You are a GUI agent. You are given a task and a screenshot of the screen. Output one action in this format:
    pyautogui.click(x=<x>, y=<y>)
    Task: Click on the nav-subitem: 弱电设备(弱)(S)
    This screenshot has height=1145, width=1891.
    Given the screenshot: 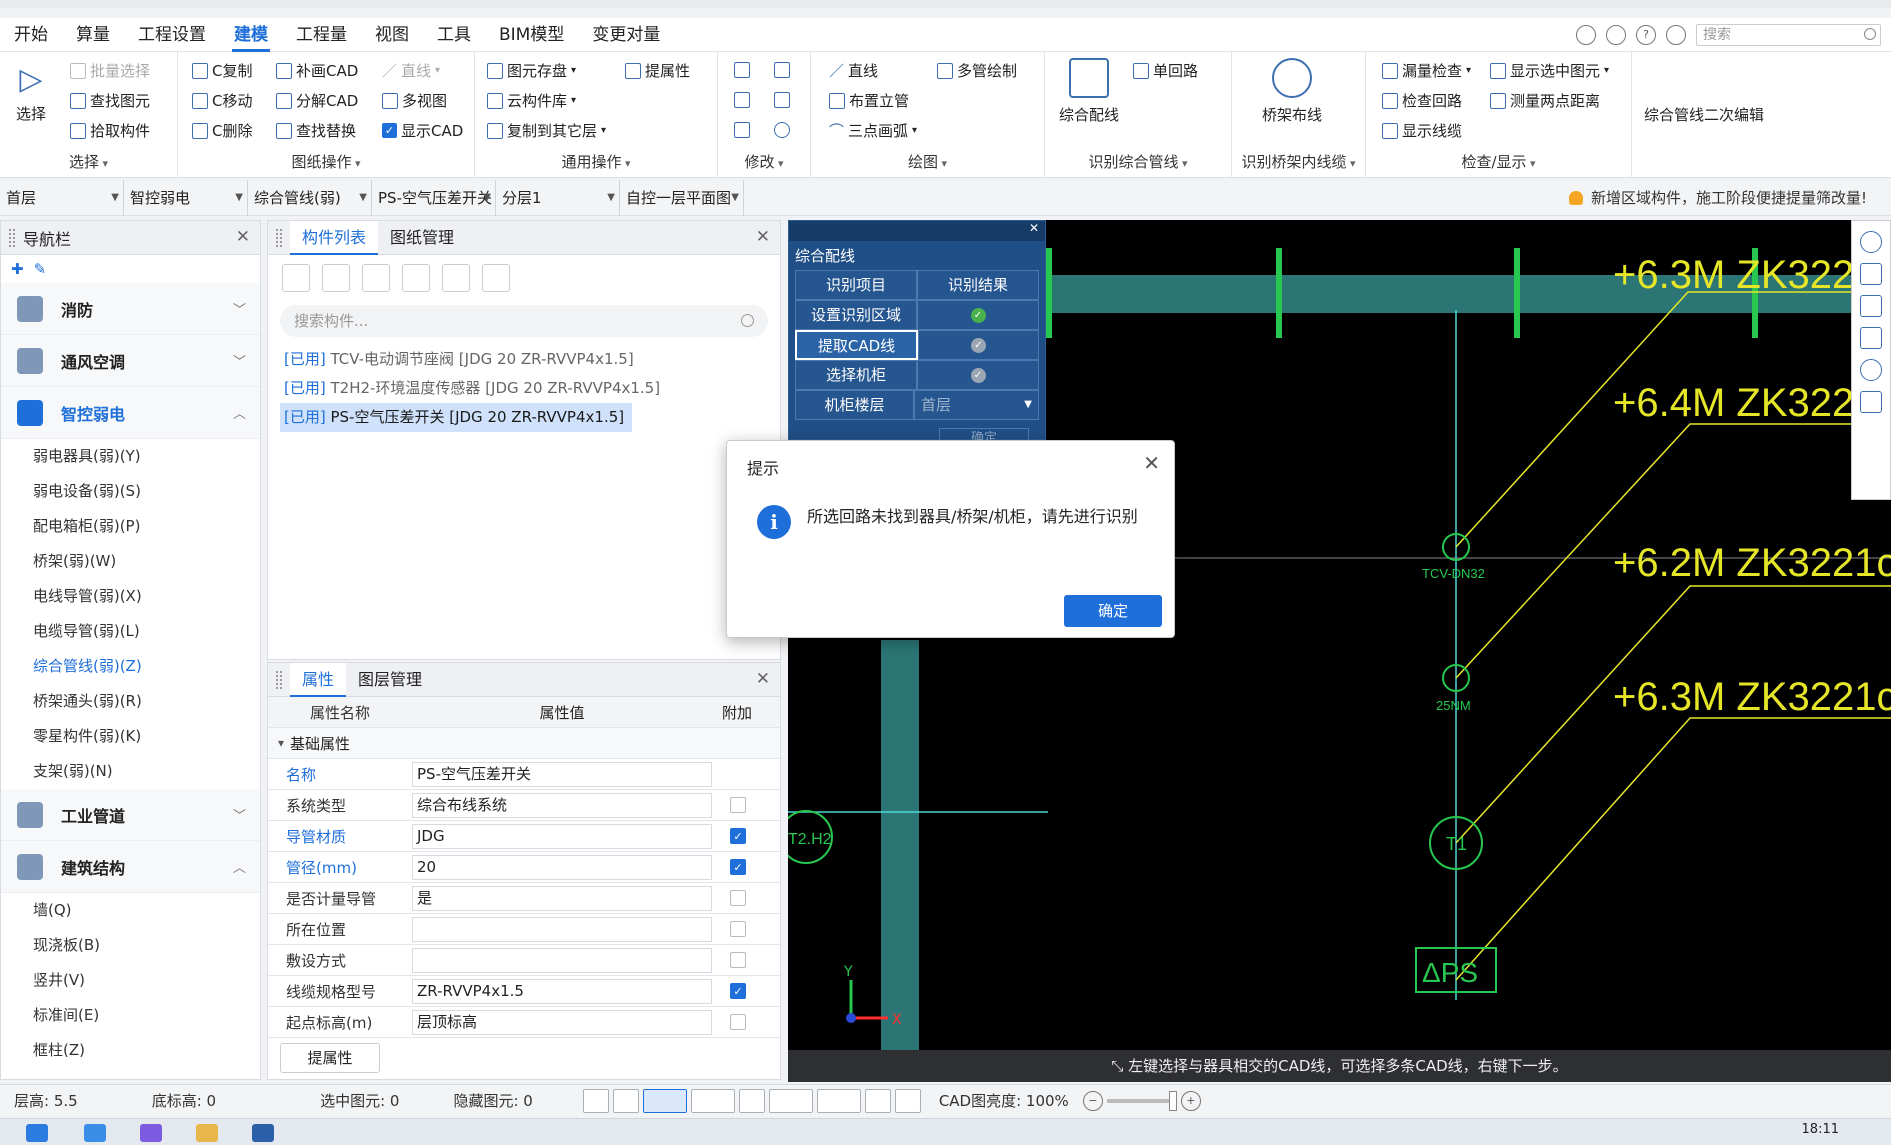 What is the action you would take?
    pyautogui.click(x=130, y=491)
    